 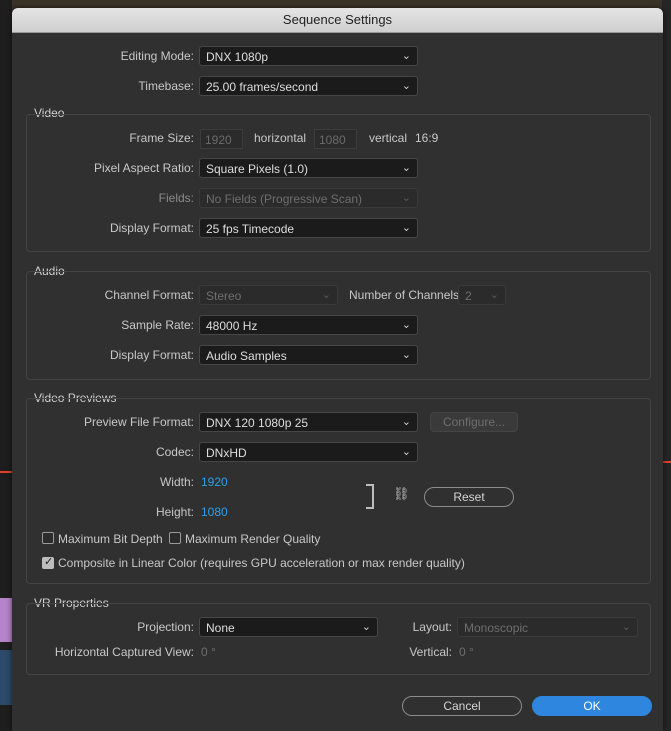 I want to click on fields-dropdown: No Fields (Progressive Scan) ⌄, so click(x=308, y=198).